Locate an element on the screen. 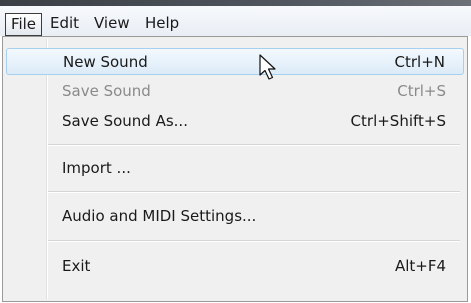 This screenshot has width=471, height=303. menu-item-label: New Sound is located at coordinates (105, 62).